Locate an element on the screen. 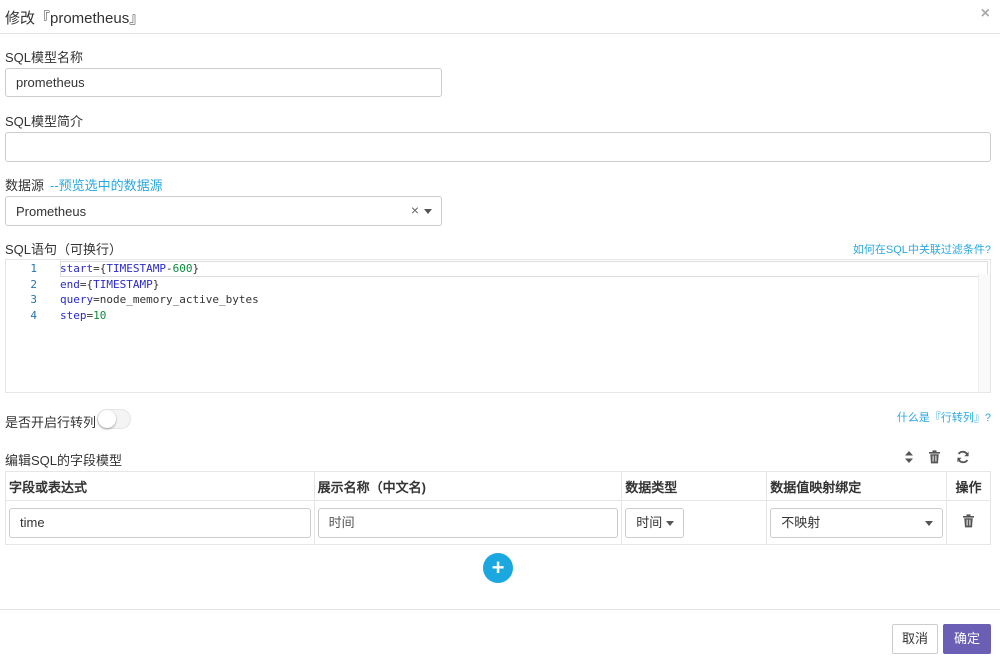 The height and width of the screenshot is (660, 1000). active-line-highlight is located at coordinates (524, 269).